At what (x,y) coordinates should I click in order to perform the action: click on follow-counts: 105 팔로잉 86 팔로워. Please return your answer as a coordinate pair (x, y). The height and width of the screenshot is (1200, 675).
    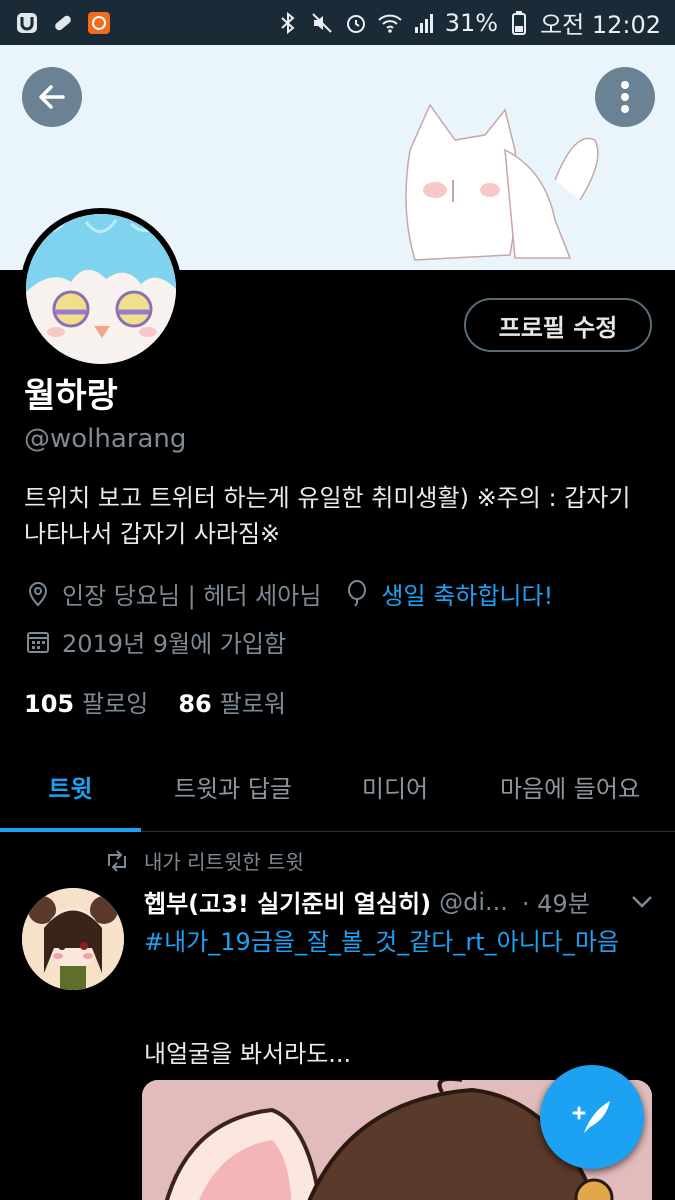
    Looking at the image, I should click on (155, 701).